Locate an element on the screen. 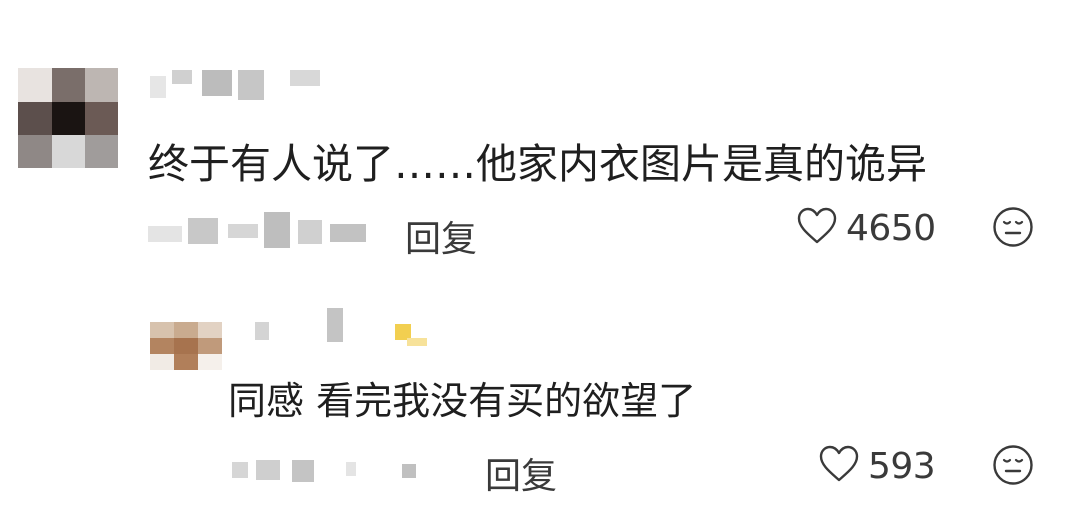 The image size is (1080, 529). like-button: 593 is located at coordinates (877, 466).